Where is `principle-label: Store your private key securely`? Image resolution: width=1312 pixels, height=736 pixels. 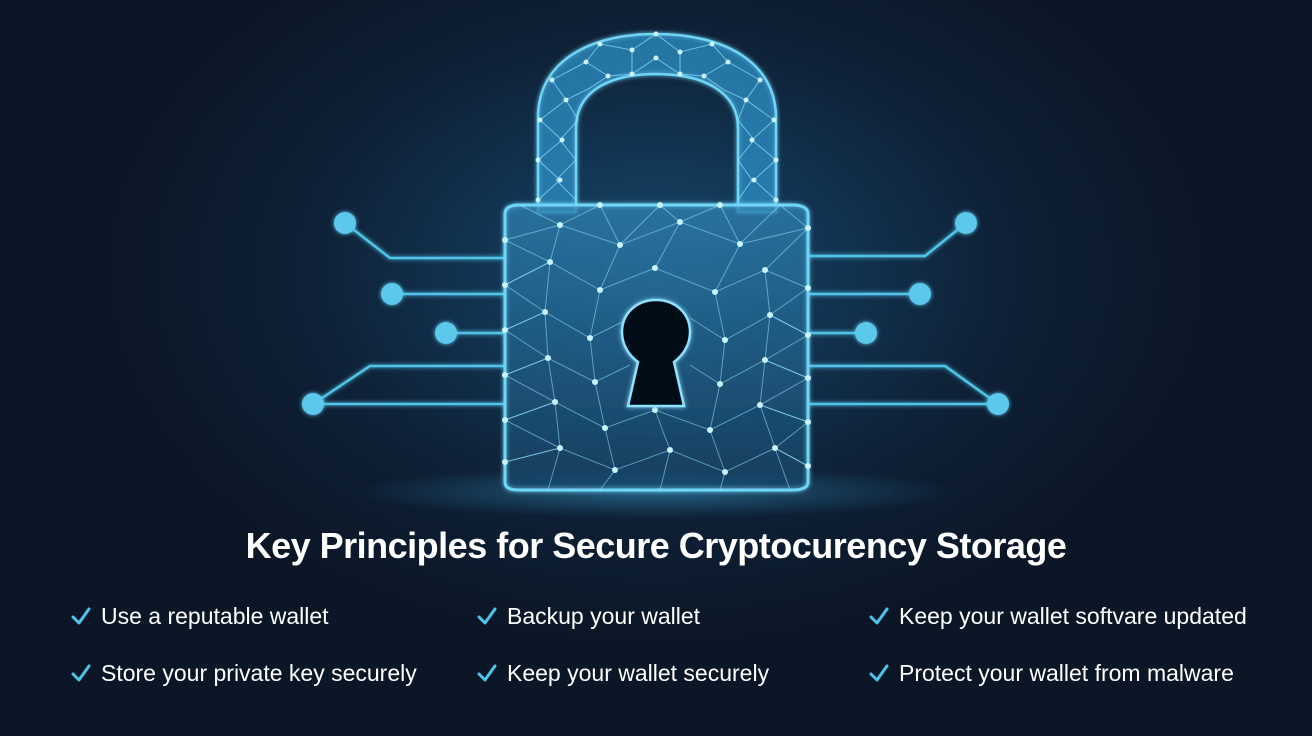 principle-label: Store your private key securely is located at coordinates (259, 673).